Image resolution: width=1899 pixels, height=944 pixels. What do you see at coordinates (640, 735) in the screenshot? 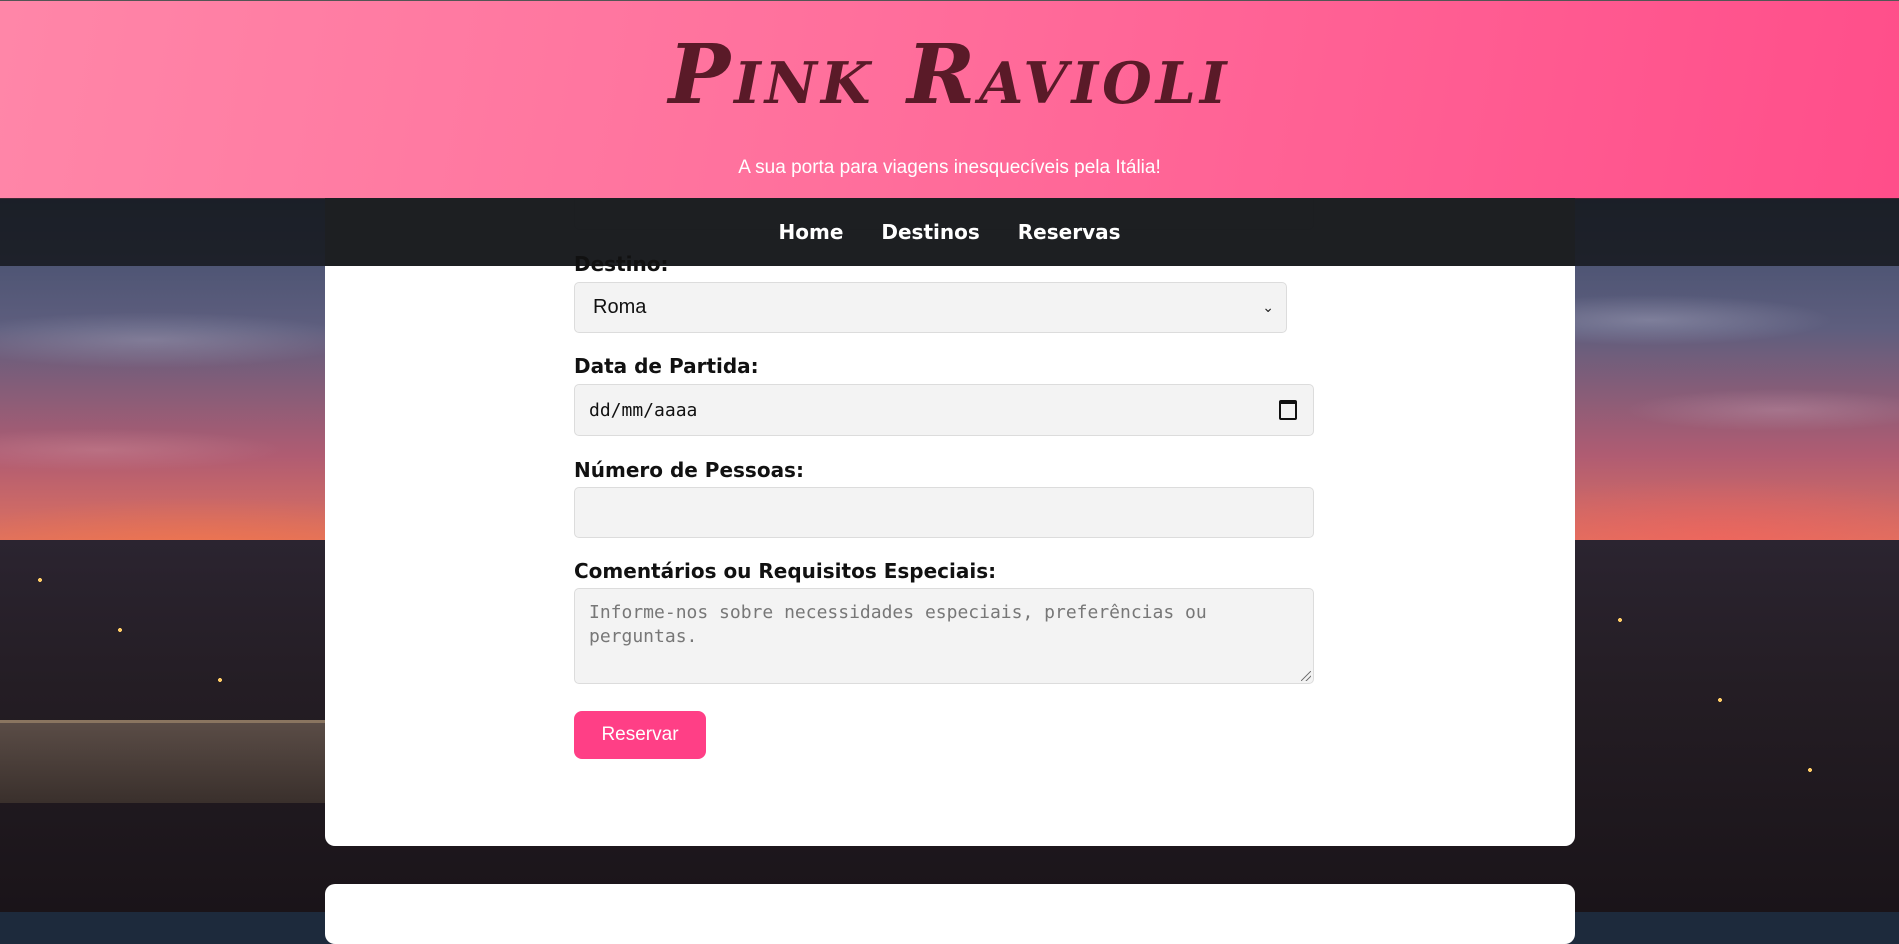
I see `reservar-button: Reservar` at bounding box center [640, 735].